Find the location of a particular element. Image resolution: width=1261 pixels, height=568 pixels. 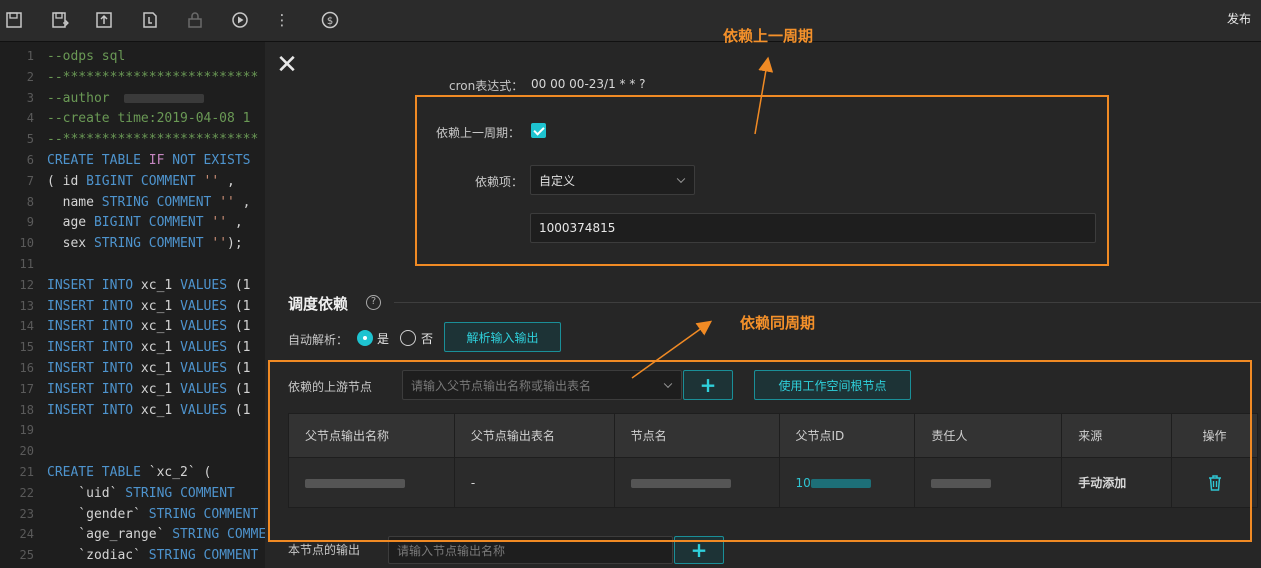

annotation-same-cycle-label: 依赖同周期 is located at coordinates (778, 323).